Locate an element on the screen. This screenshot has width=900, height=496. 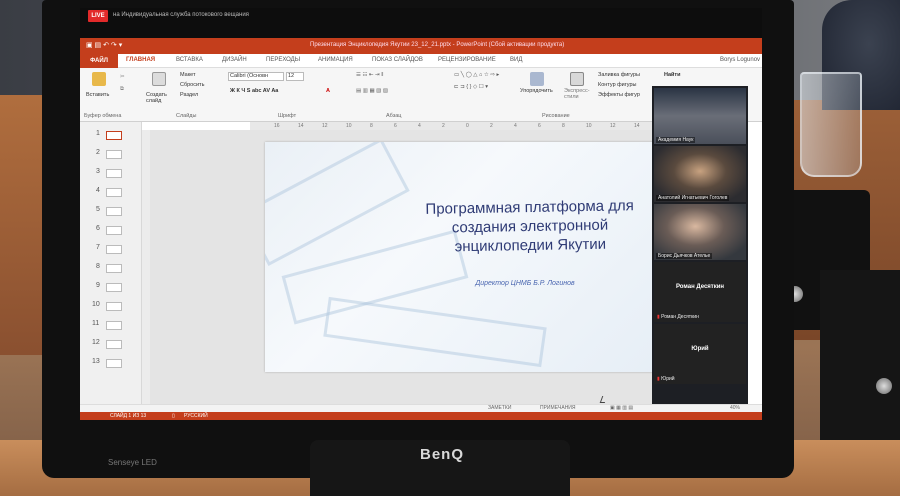
copy-icon: ⧉ is located at coordinates (122, 89).